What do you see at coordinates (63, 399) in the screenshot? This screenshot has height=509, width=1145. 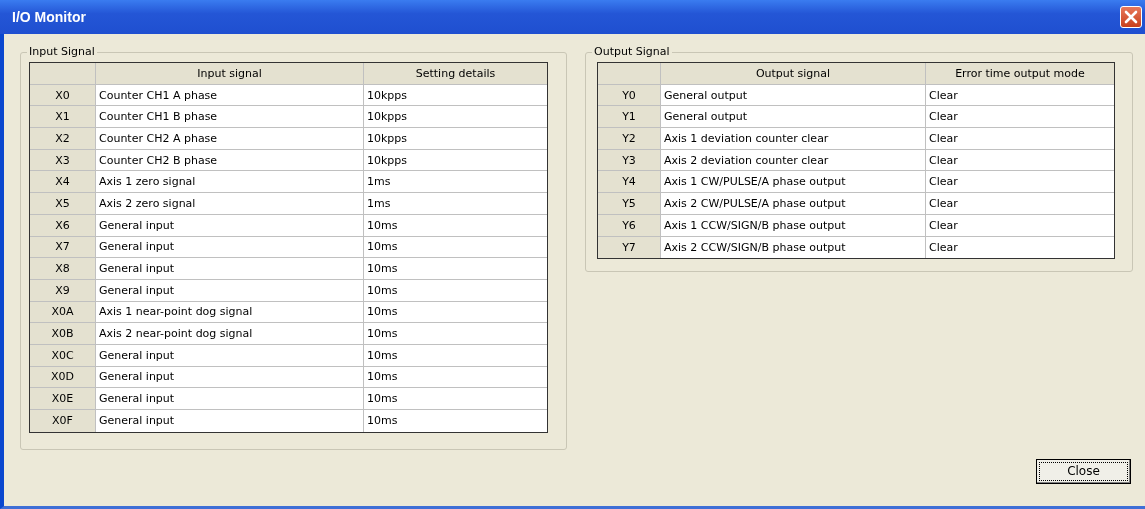 I see `row-header: X0E` at bounding box center [63, 399].